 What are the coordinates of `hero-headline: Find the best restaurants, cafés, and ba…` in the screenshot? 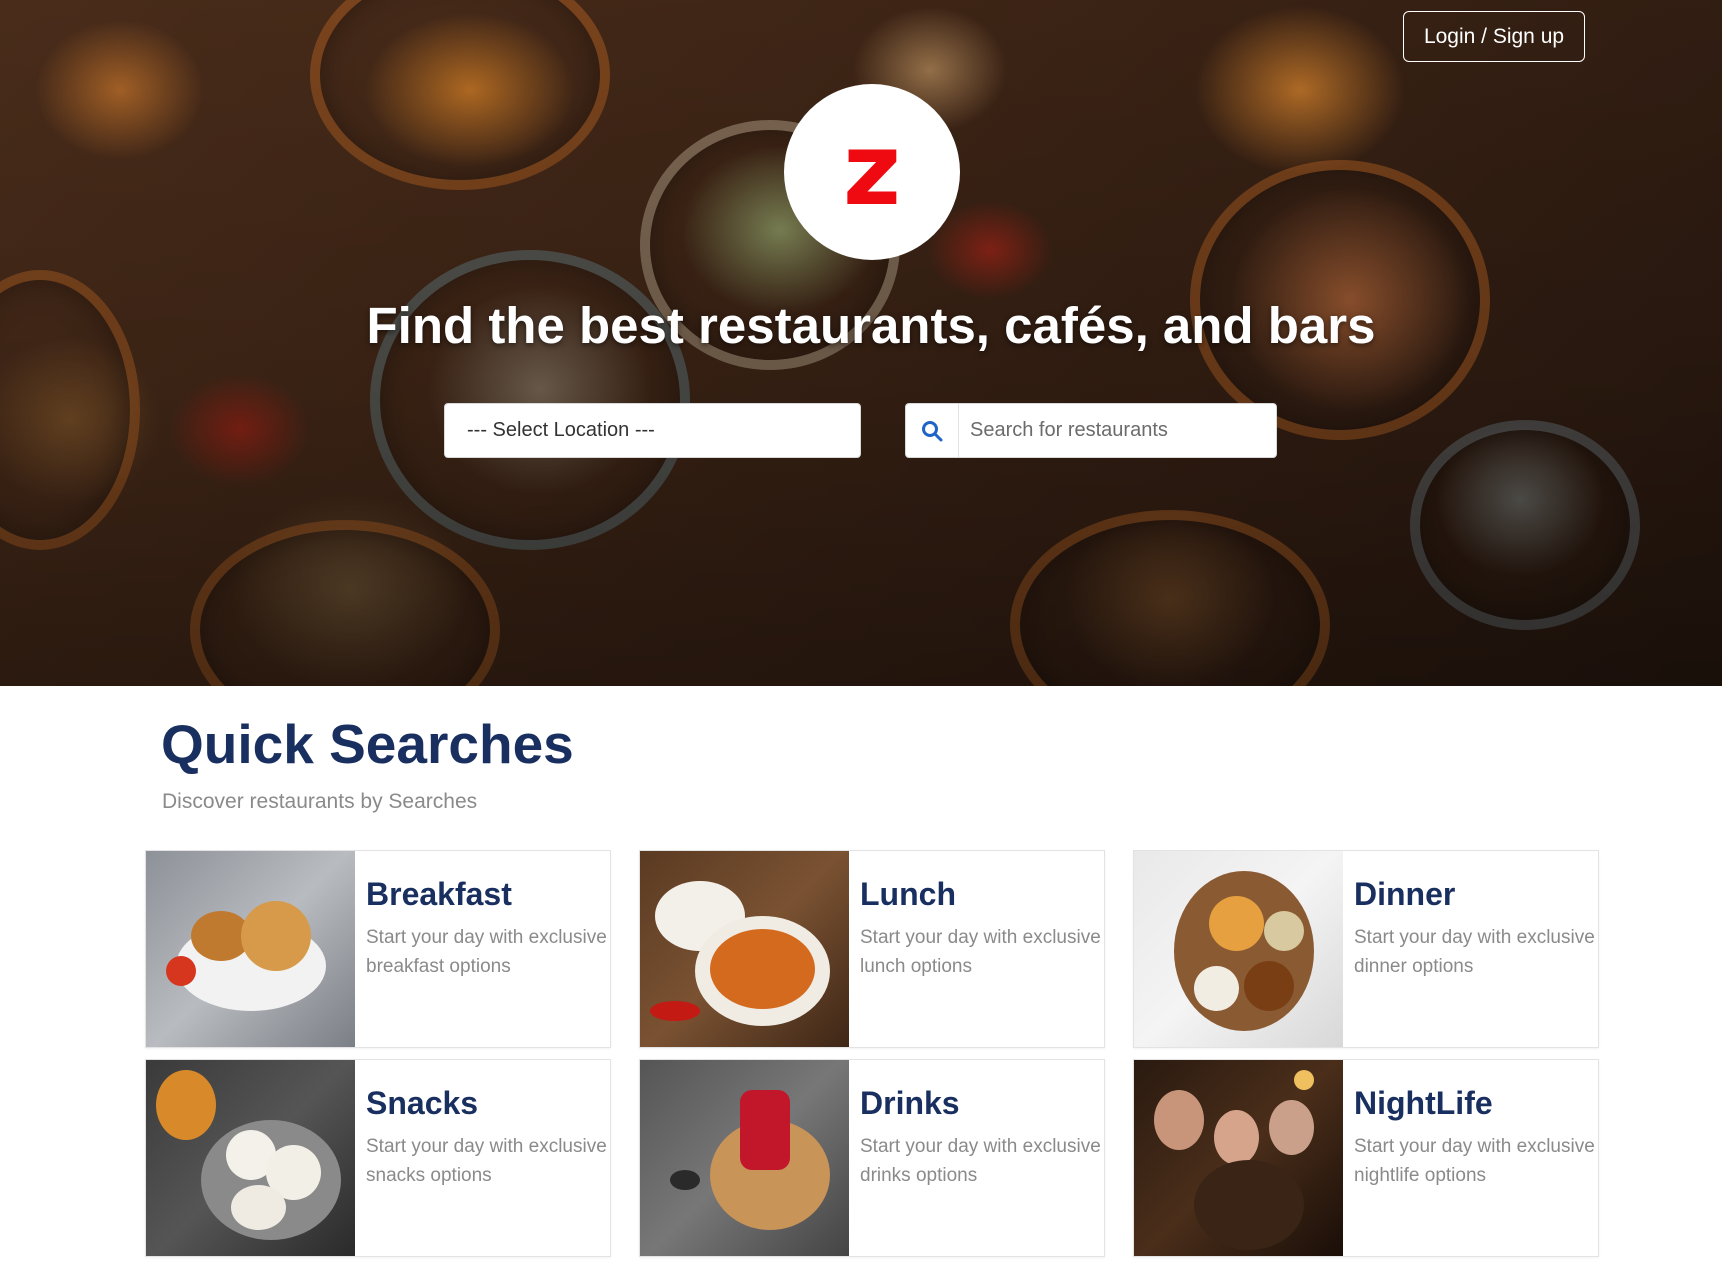 It's located at (871, 325).